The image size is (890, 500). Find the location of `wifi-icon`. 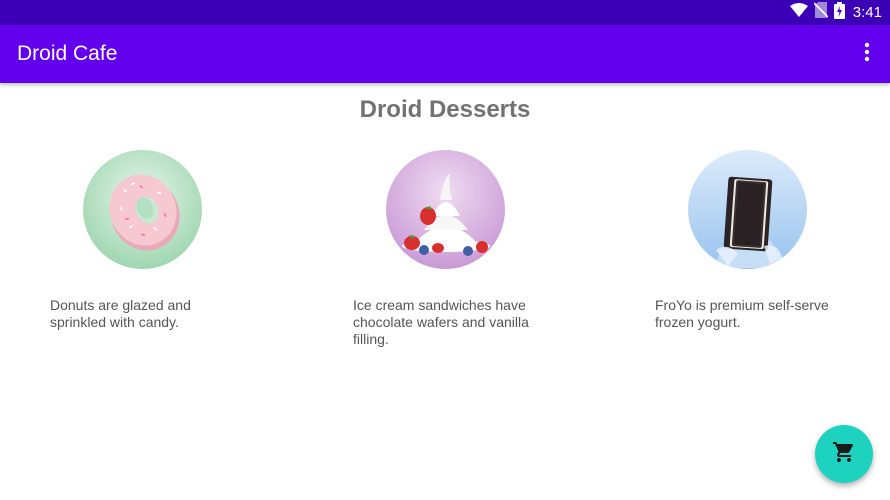

wifi-icon is located at coordinates (798, 12).